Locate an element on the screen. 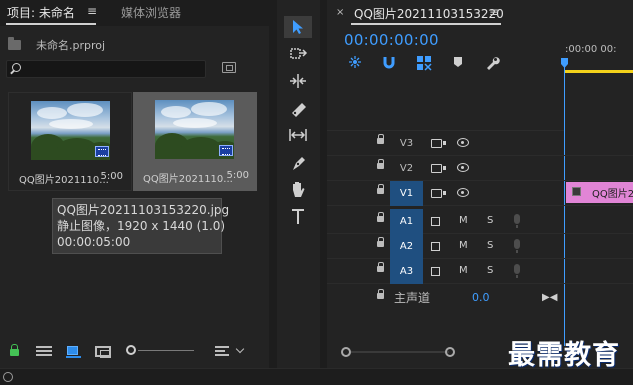  track-target-a2: A2 is located at coordinates (406, 246).